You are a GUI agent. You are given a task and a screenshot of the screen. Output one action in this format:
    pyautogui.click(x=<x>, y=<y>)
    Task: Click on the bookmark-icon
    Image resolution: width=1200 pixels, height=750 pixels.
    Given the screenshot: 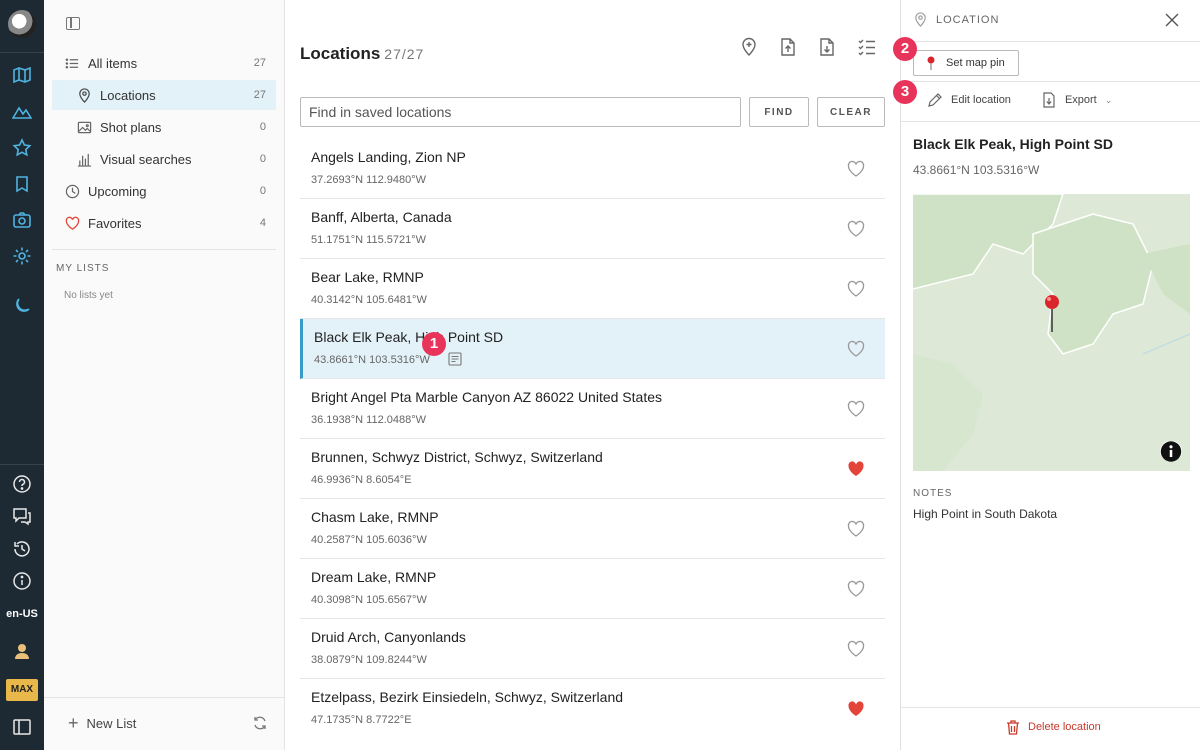 What is the action you would take?
    pyautogui.click(x=22, y=184)
    